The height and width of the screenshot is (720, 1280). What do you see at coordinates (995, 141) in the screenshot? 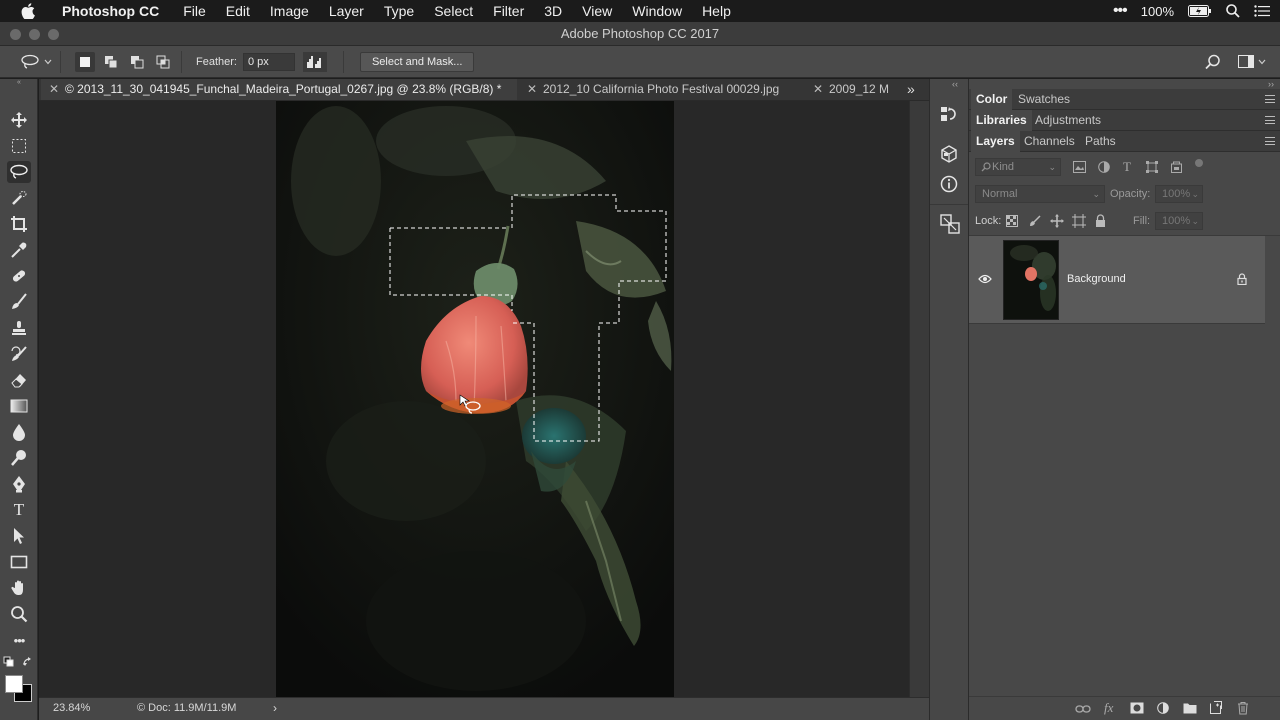
I see `tab-layers: Layers` at bounding box center [995, 141].